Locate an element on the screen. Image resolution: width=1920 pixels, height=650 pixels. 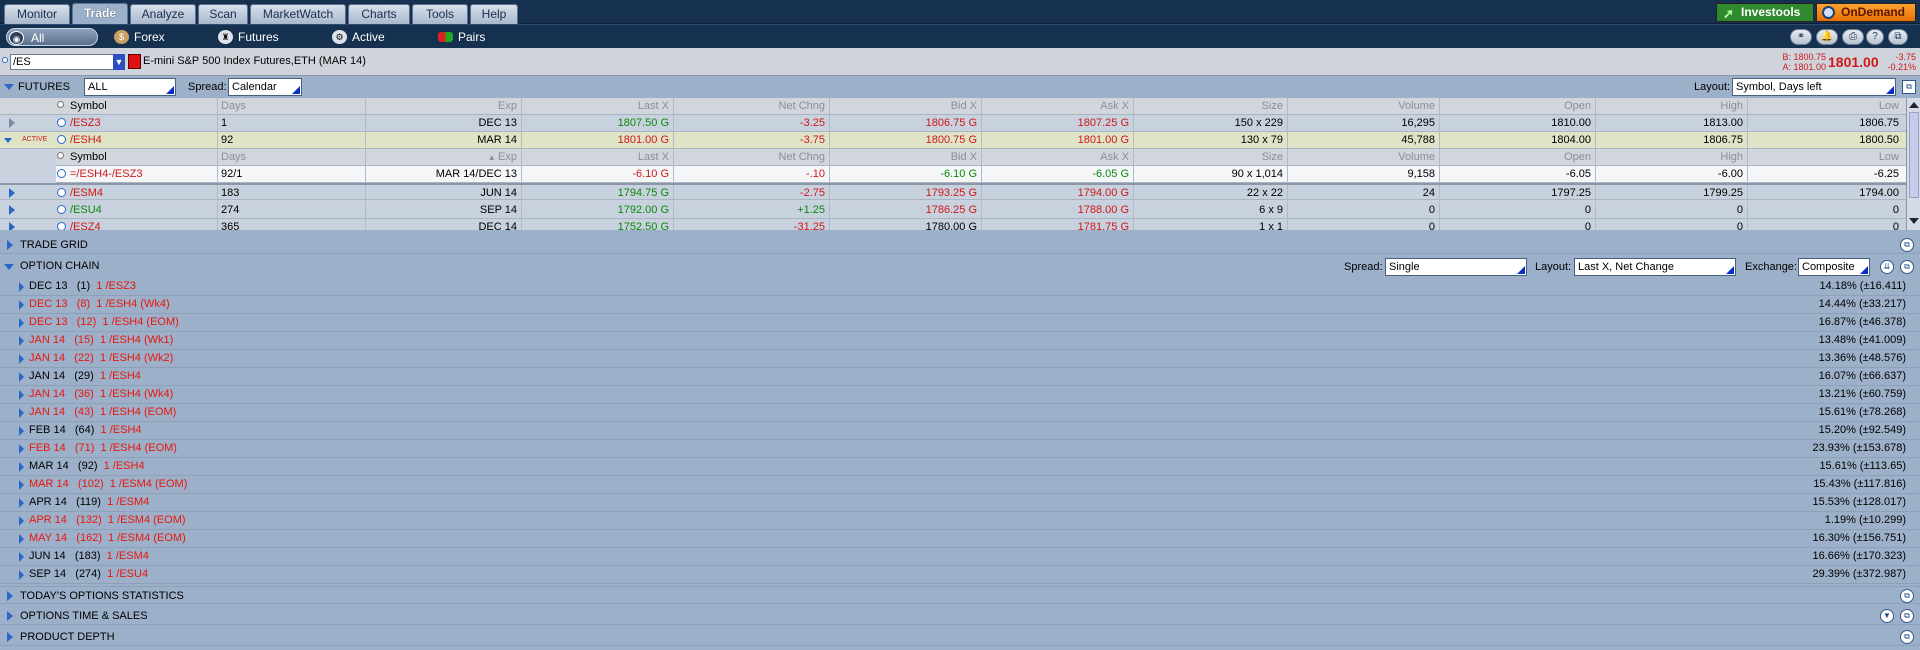
spread-col-symbol: Symbol is located at coordinates (143, 157).